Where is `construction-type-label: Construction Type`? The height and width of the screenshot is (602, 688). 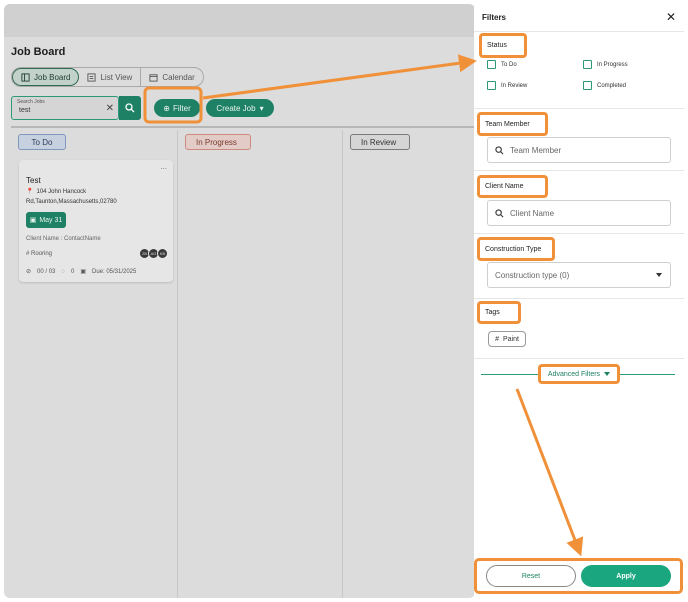
construction-type-label: Construction Type is located at coordinates (516, 249).